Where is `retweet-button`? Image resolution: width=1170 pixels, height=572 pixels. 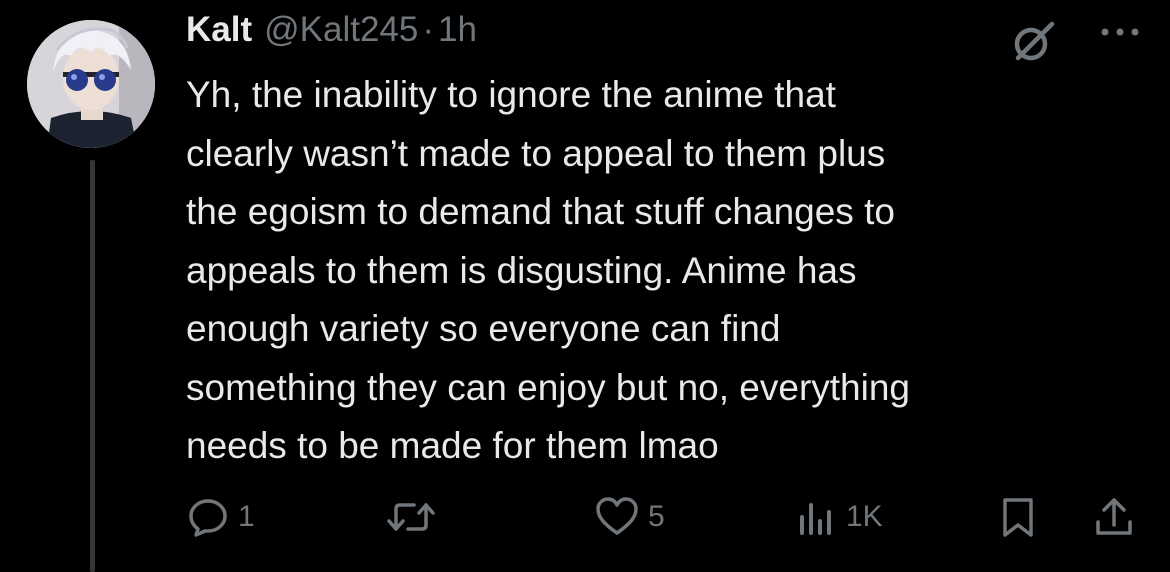 retweet-button is located at coordinates (415, 517).